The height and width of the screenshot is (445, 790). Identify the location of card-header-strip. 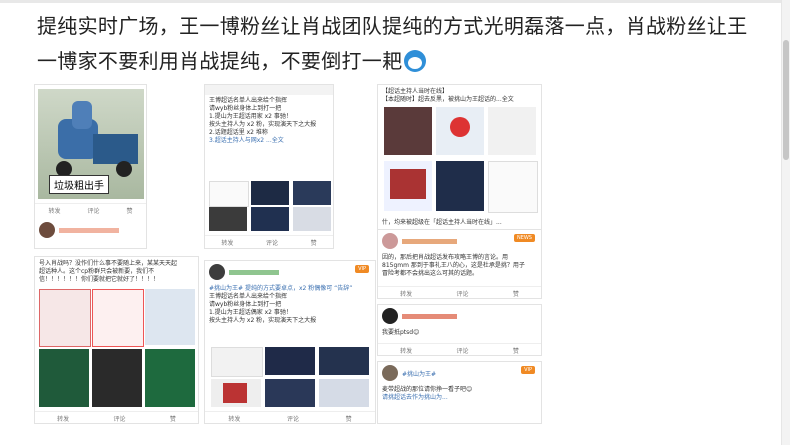
(269, 90).